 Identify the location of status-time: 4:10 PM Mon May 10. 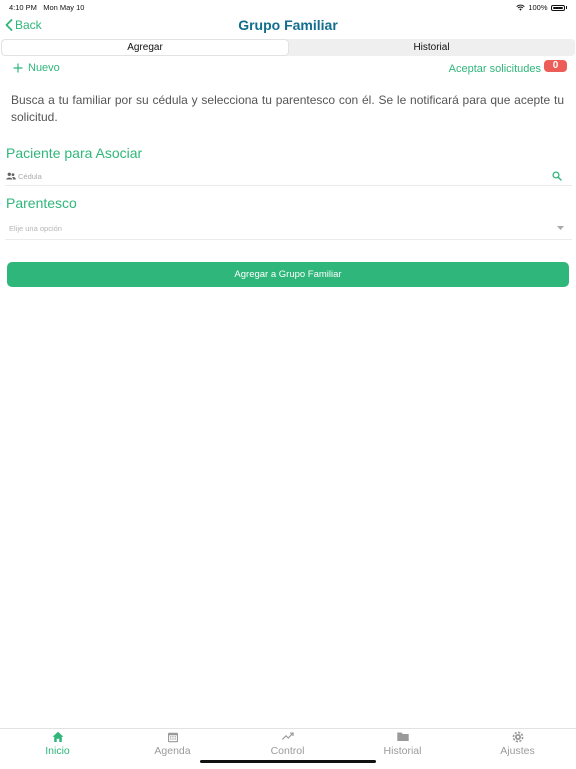
(46, 7).